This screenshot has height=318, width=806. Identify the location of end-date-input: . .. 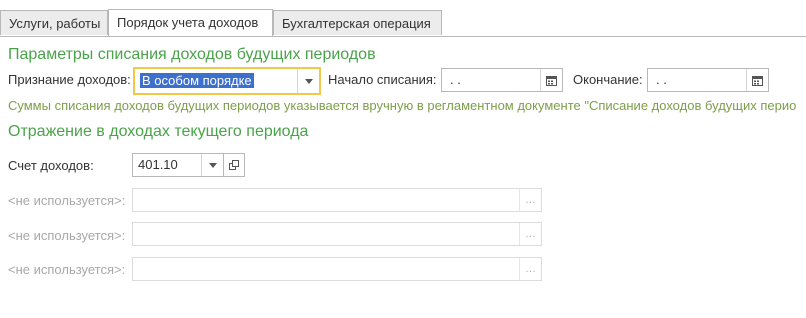
(708, 80).